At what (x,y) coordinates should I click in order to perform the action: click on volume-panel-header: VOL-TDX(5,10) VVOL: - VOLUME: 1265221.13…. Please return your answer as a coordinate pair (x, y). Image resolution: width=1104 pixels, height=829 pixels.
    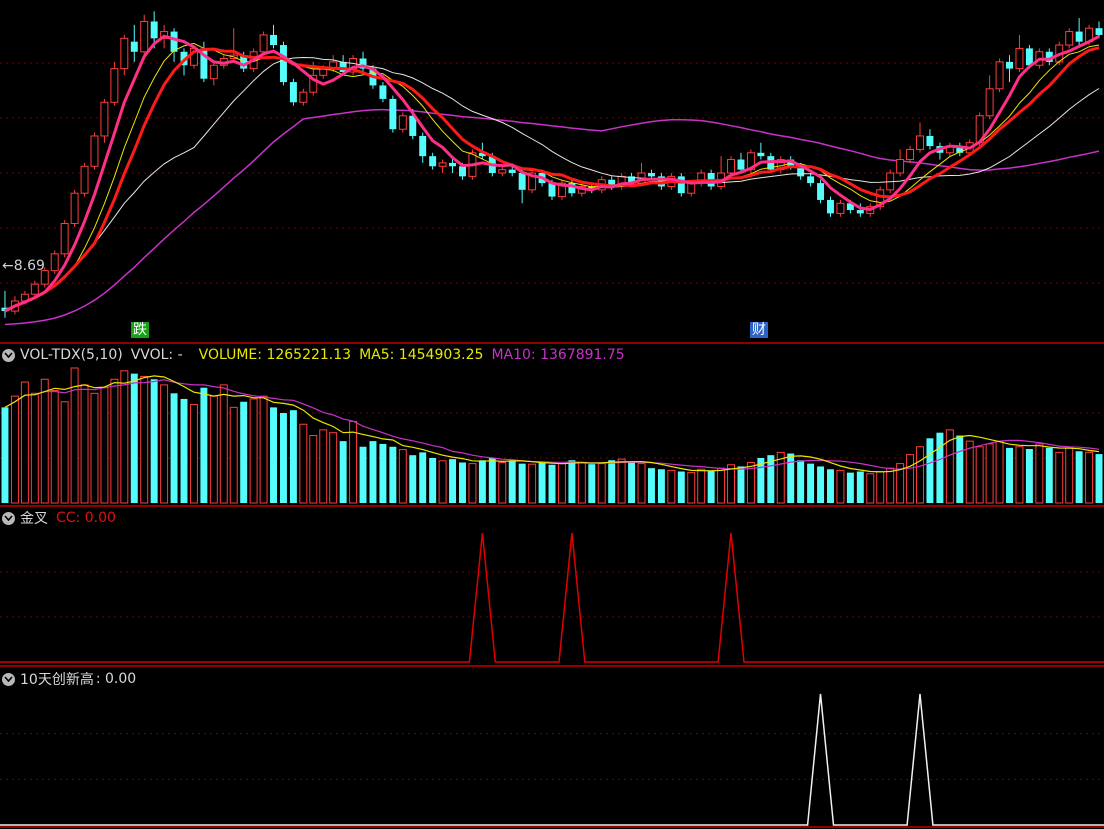
    Looking at the image, I should click on (316, 355).